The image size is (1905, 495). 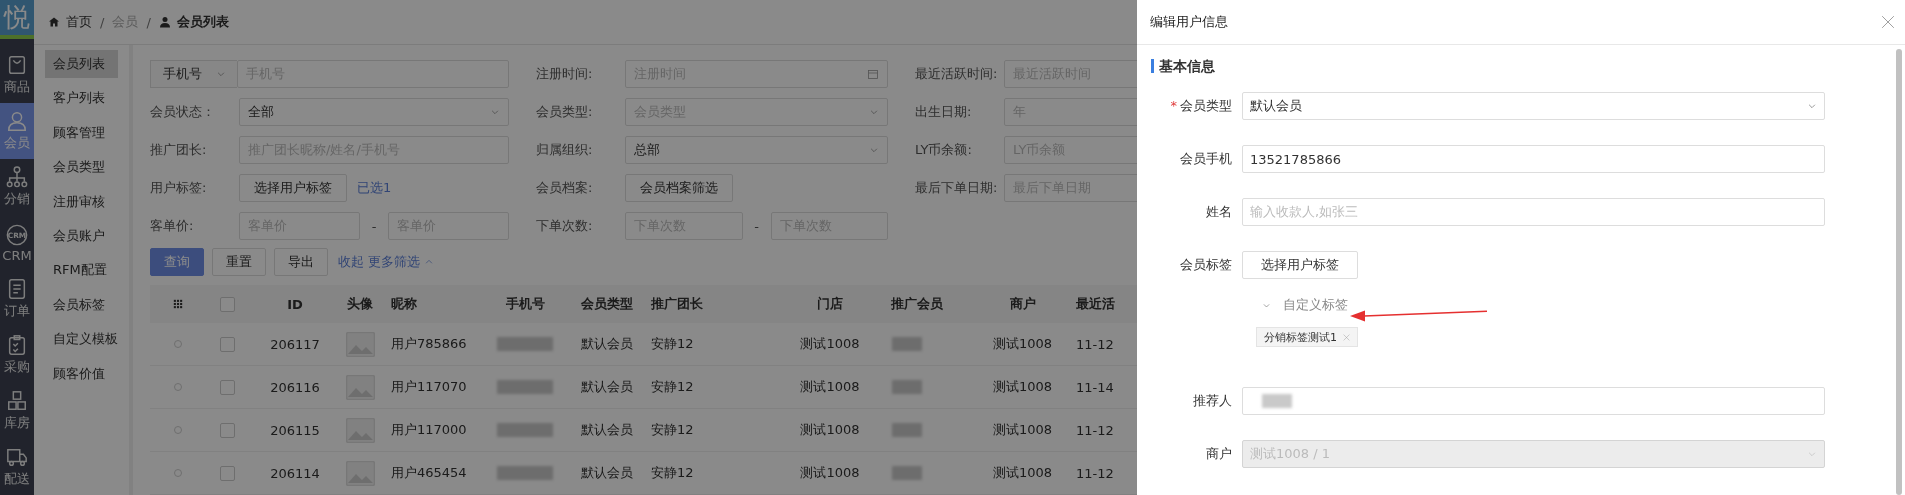 What do you see at coordinates (81, 235) in the screenshot?
I see `submenu-item: 会员账户` at bounding box center [81, 235].